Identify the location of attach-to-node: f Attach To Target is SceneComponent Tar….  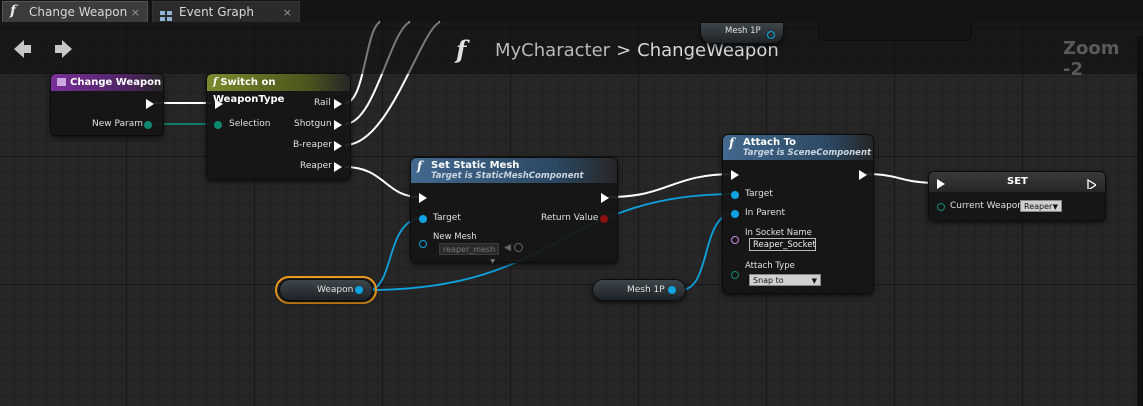
(798, 215).